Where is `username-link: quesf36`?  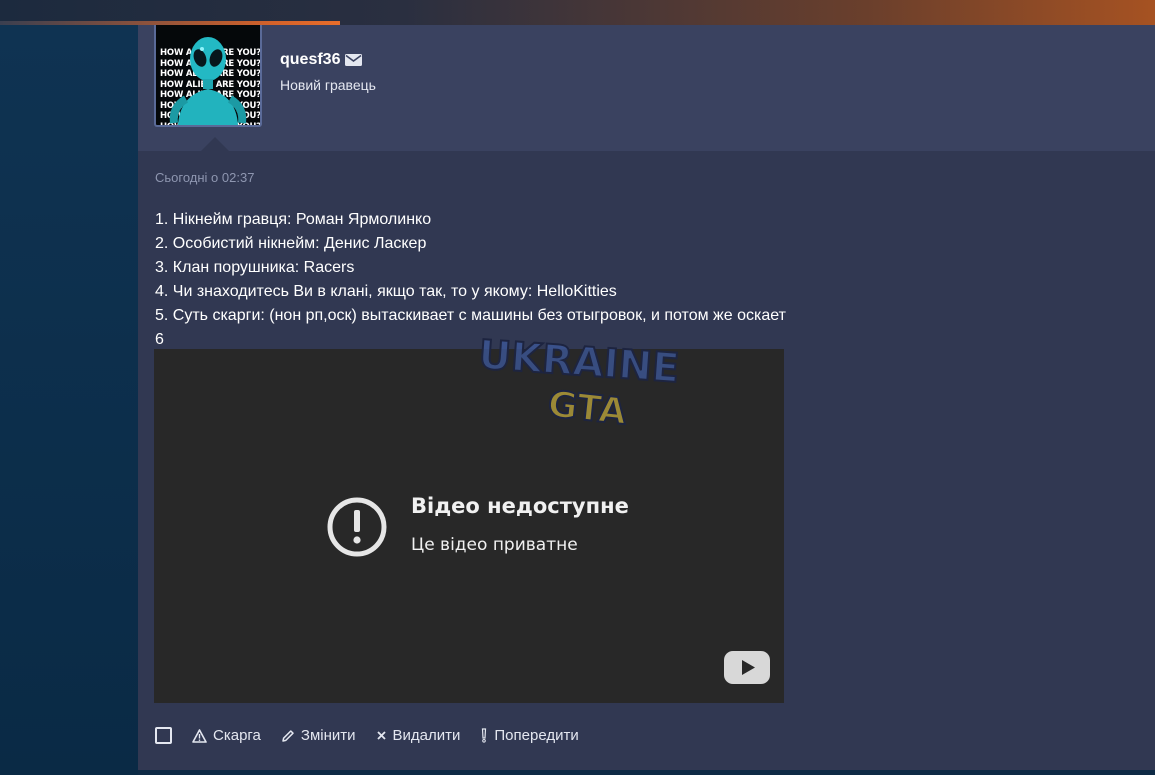 username-link: quesf36 is located at coordinates (321, 60).